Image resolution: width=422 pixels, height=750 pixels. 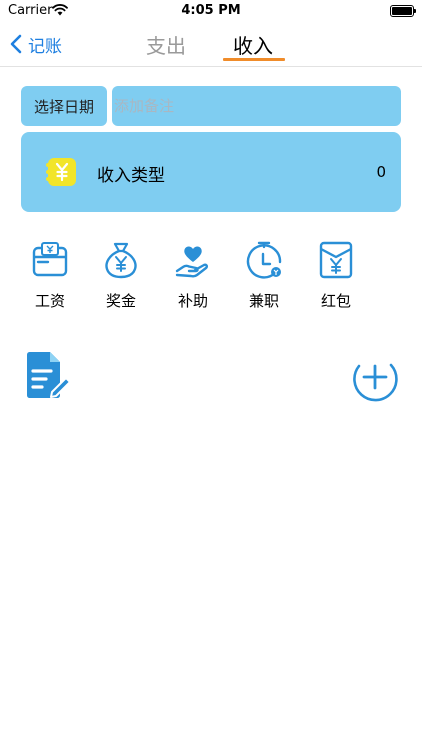 I want to click on active-tab-indicator, so click(x=254, y=59).